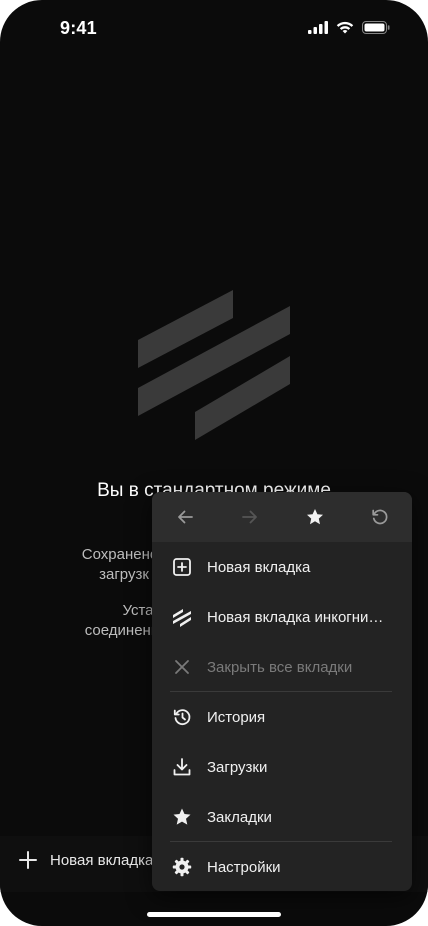 This screenshot has width=428, height=926. I want to click on download-icon, so click(182, 767).